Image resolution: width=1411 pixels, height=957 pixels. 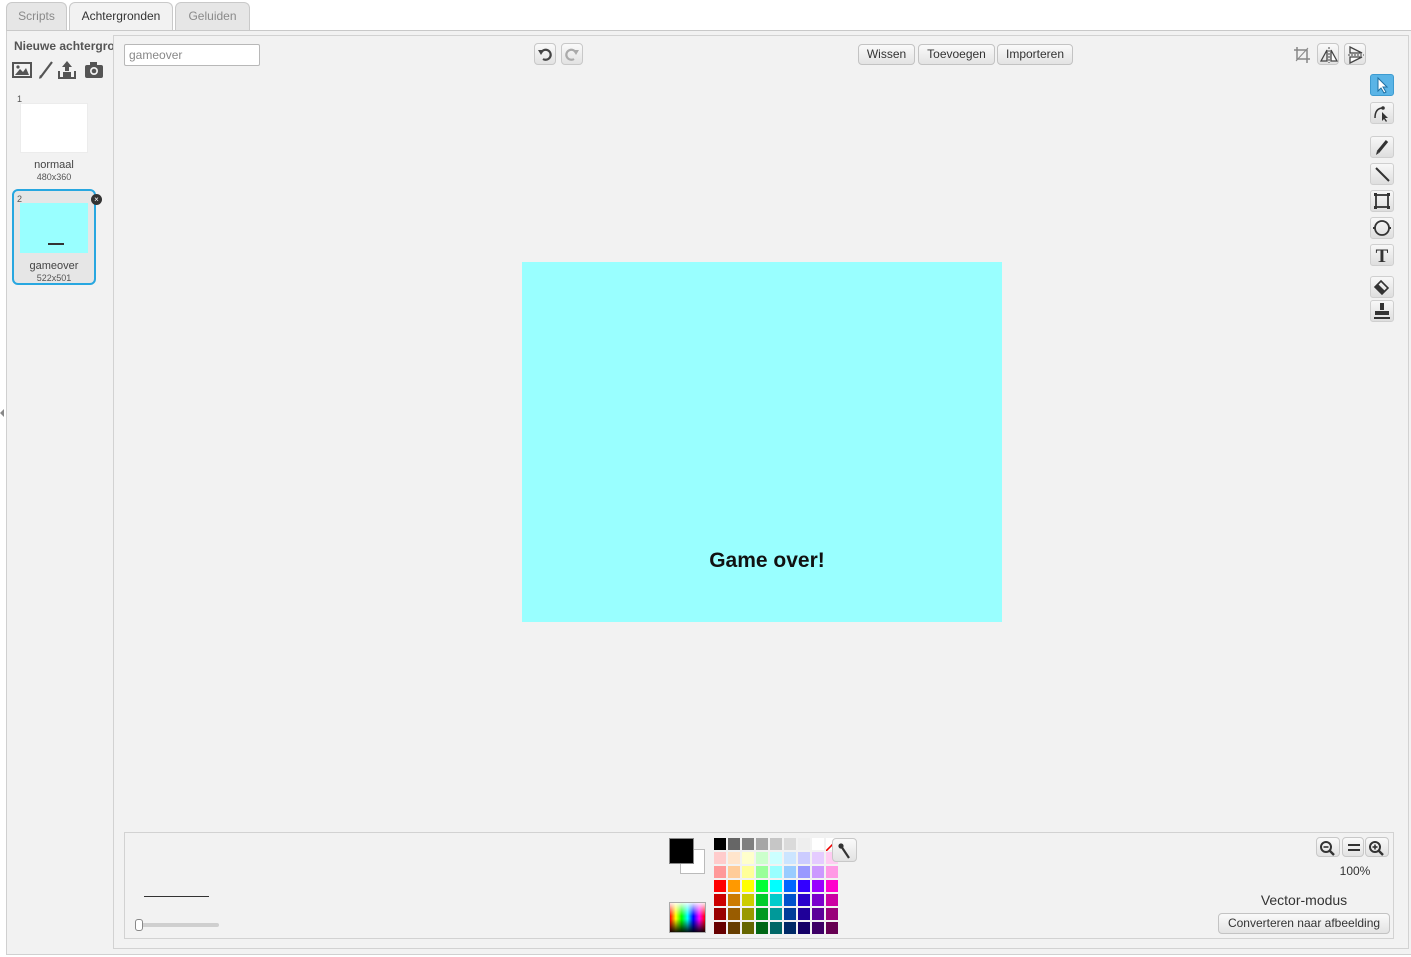 What do you see at coordinates (1382, 287) in the screenshot?
I see `fill-tool-icon` at bounding box center [1382, 287].